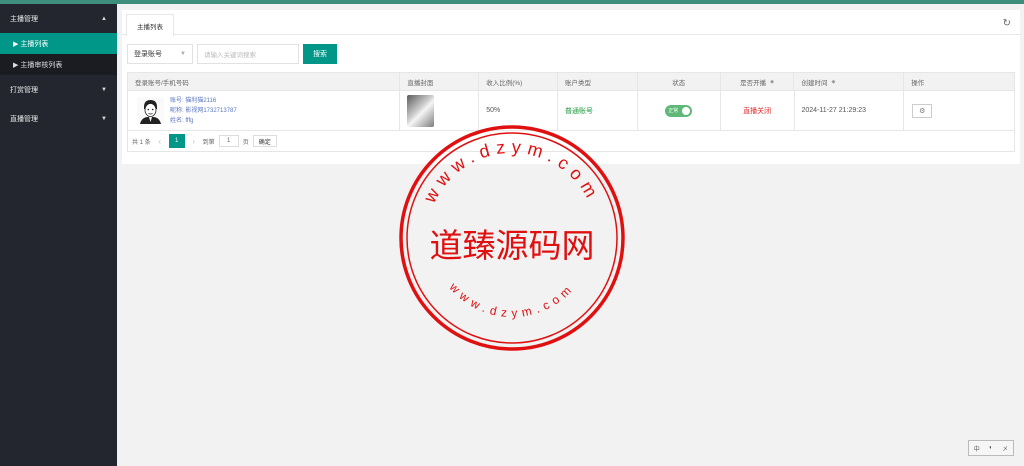 This screenshot has height=466, width=1024. What do you see at coordinates (598, 81) in the screenshot?
I see `column-header-type: 账户类型` at bounding box center [598, 81].